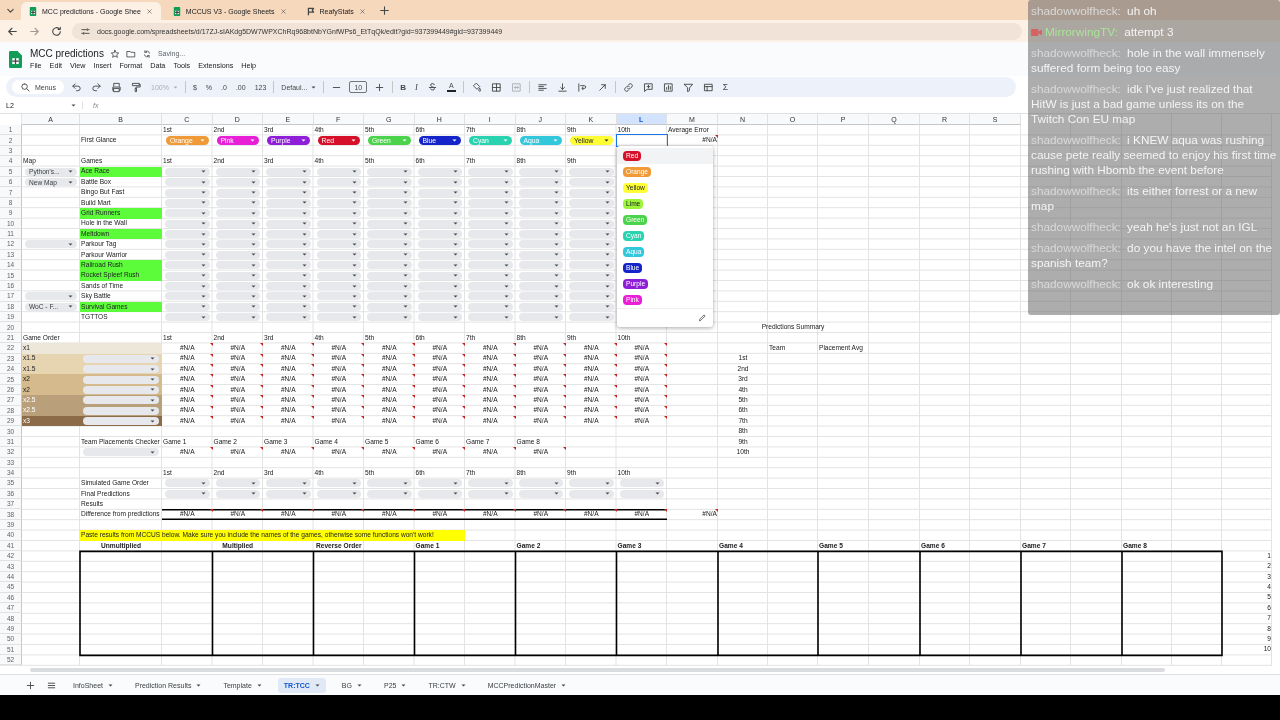 This screenshot has height=720, width=1280. I want to click on document-title: MCC predictions, so click(67, 53).